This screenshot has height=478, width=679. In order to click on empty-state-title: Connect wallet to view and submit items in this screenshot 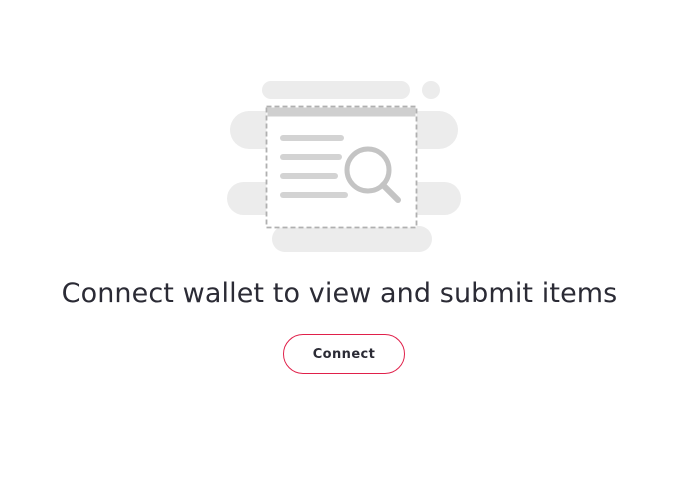, I will do `click(339, 293)`.